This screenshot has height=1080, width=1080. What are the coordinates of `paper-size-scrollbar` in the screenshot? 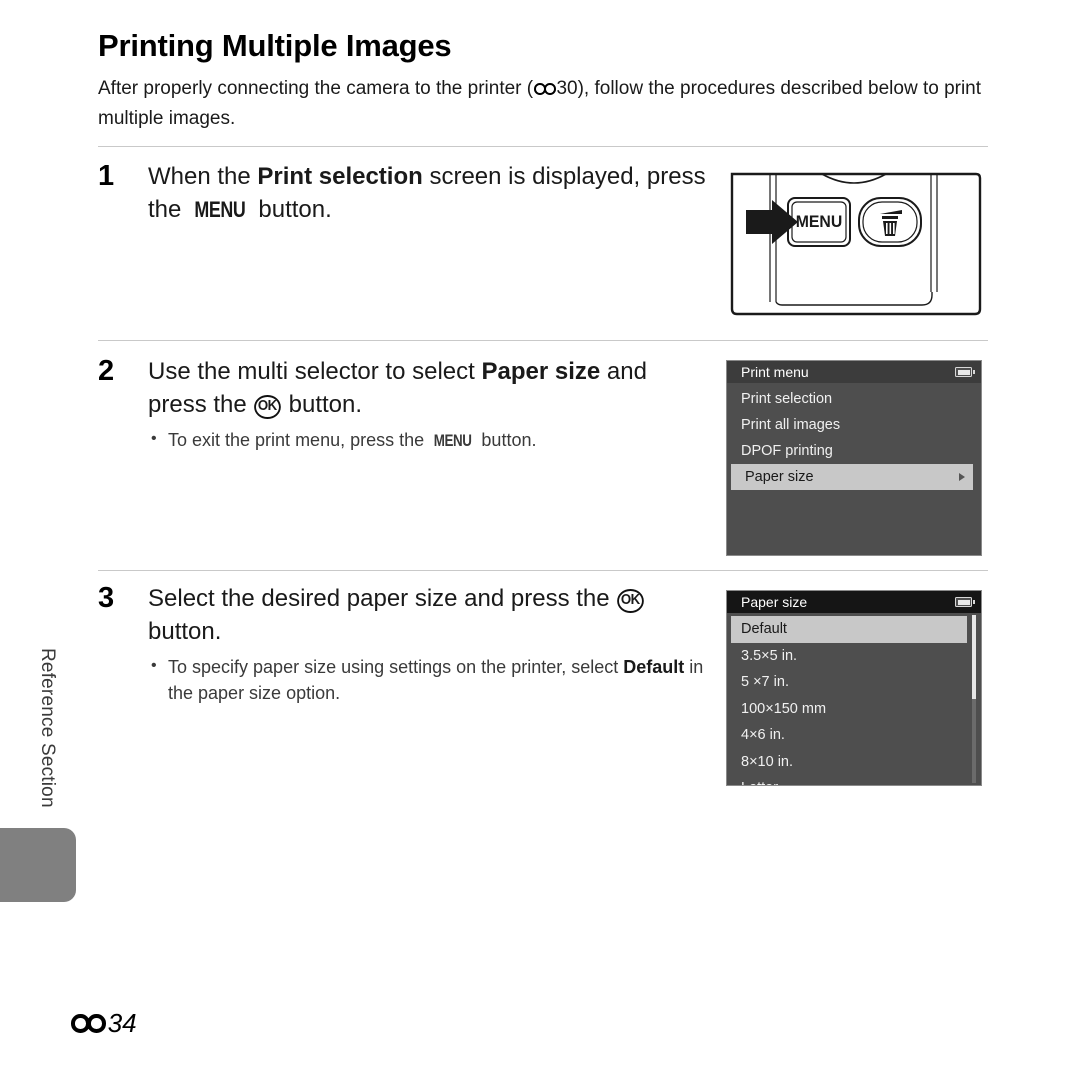 It's located at (974, 699).